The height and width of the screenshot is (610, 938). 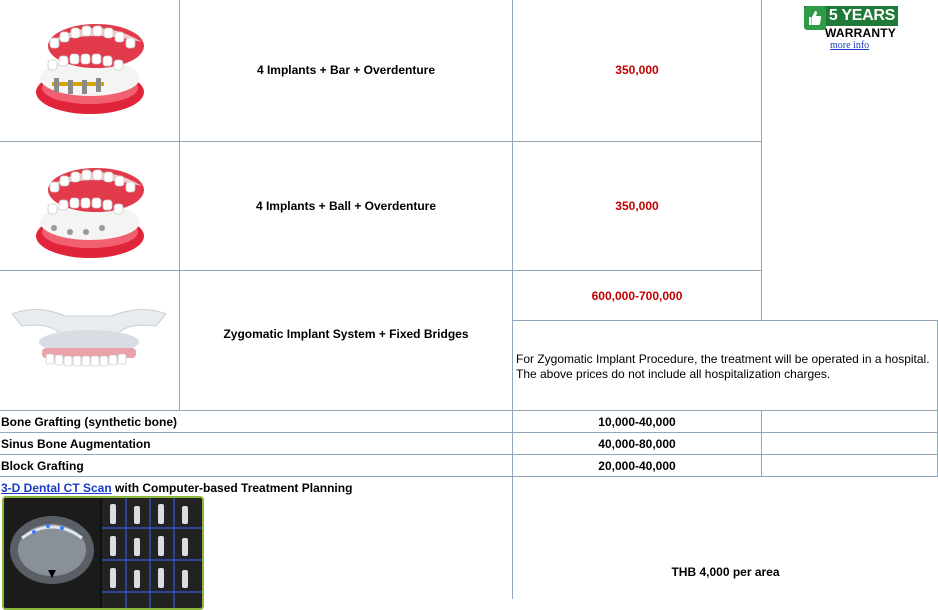 I want to click on more-info-link: more info, so click(x=849, y=45).